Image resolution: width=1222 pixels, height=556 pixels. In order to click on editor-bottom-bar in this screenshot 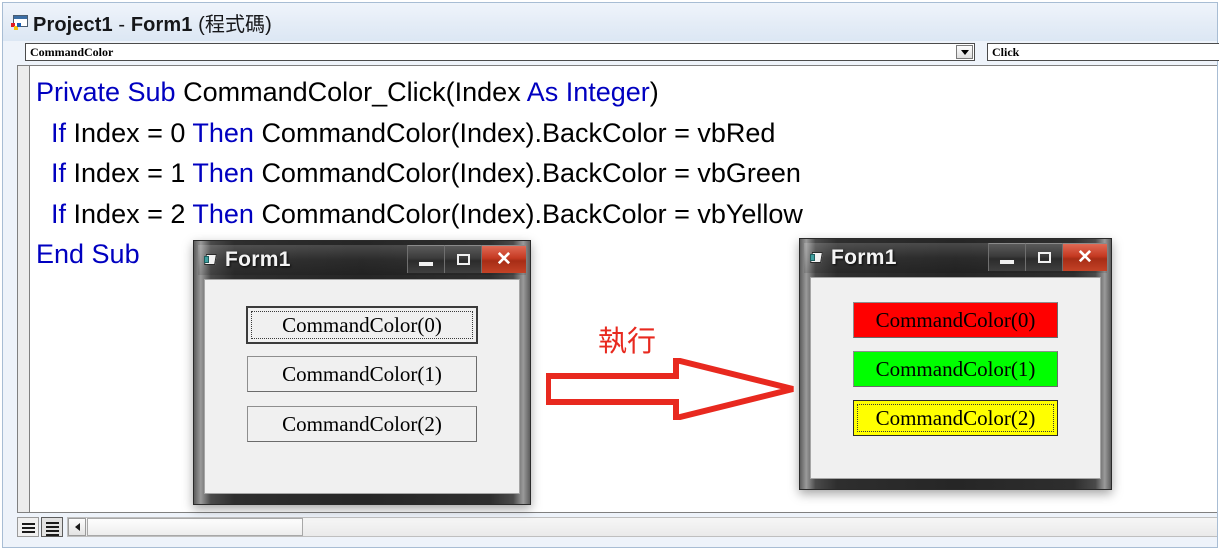, I will do `click(617, 527)`.